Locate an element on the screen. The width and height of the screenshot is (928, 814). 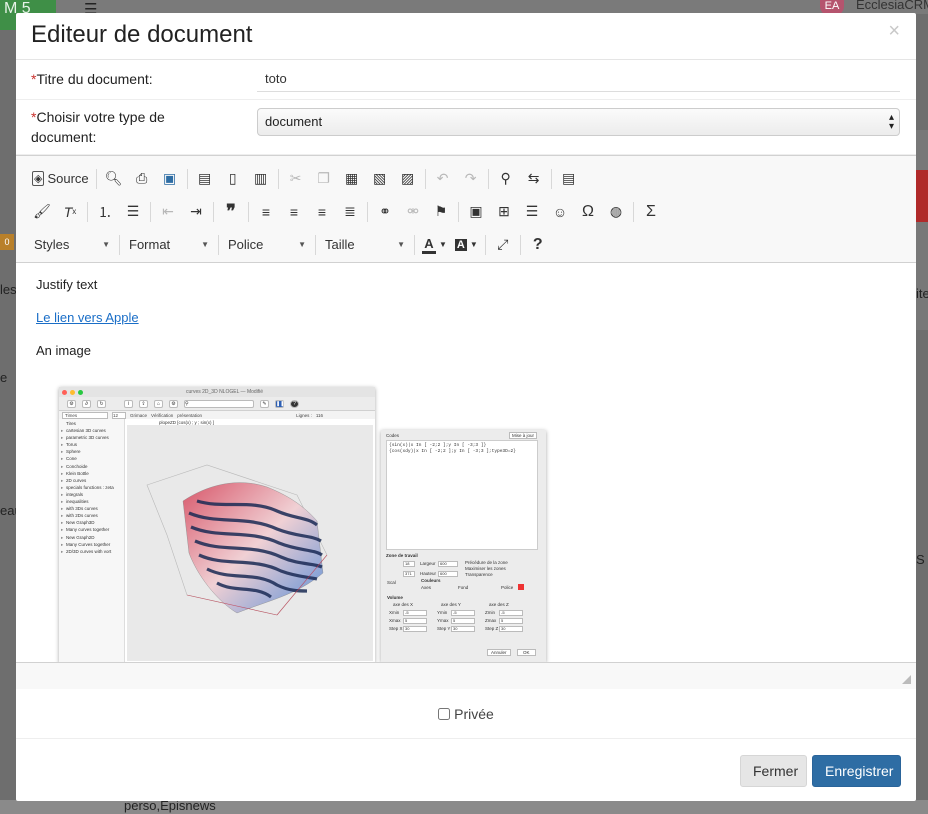
paste-word-icon: ▨ is located at coordinates (408, 179).